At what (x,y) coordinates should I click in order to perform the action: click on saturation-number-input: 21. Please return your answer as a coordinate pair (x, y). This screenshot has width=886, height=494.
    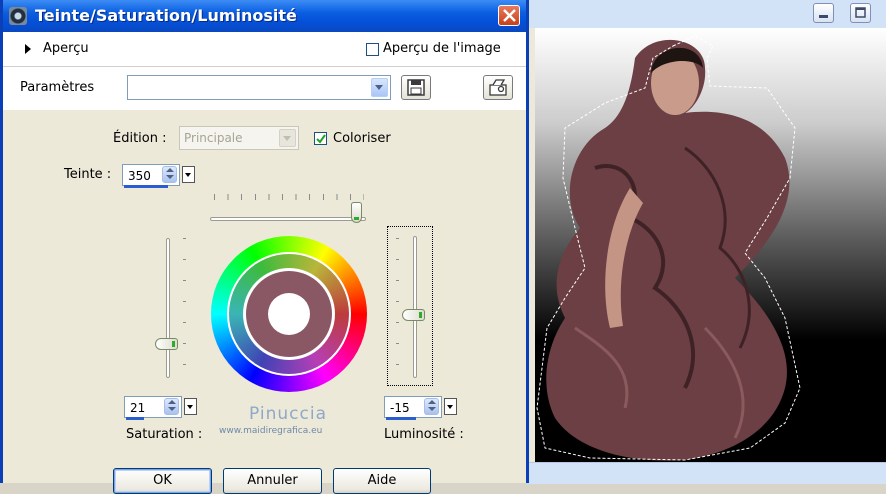
    Looking at the image, I should click on (162, 408).